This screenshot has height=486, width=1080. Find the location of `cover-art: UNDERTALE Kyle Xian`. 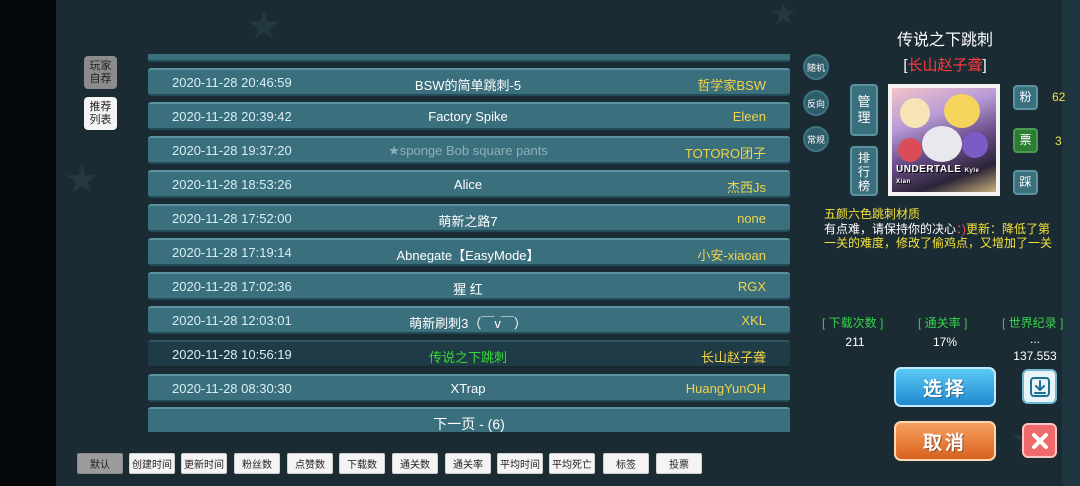

cover-art: UNDERTALE Kyle Xian is located at coordinates (944, 140).